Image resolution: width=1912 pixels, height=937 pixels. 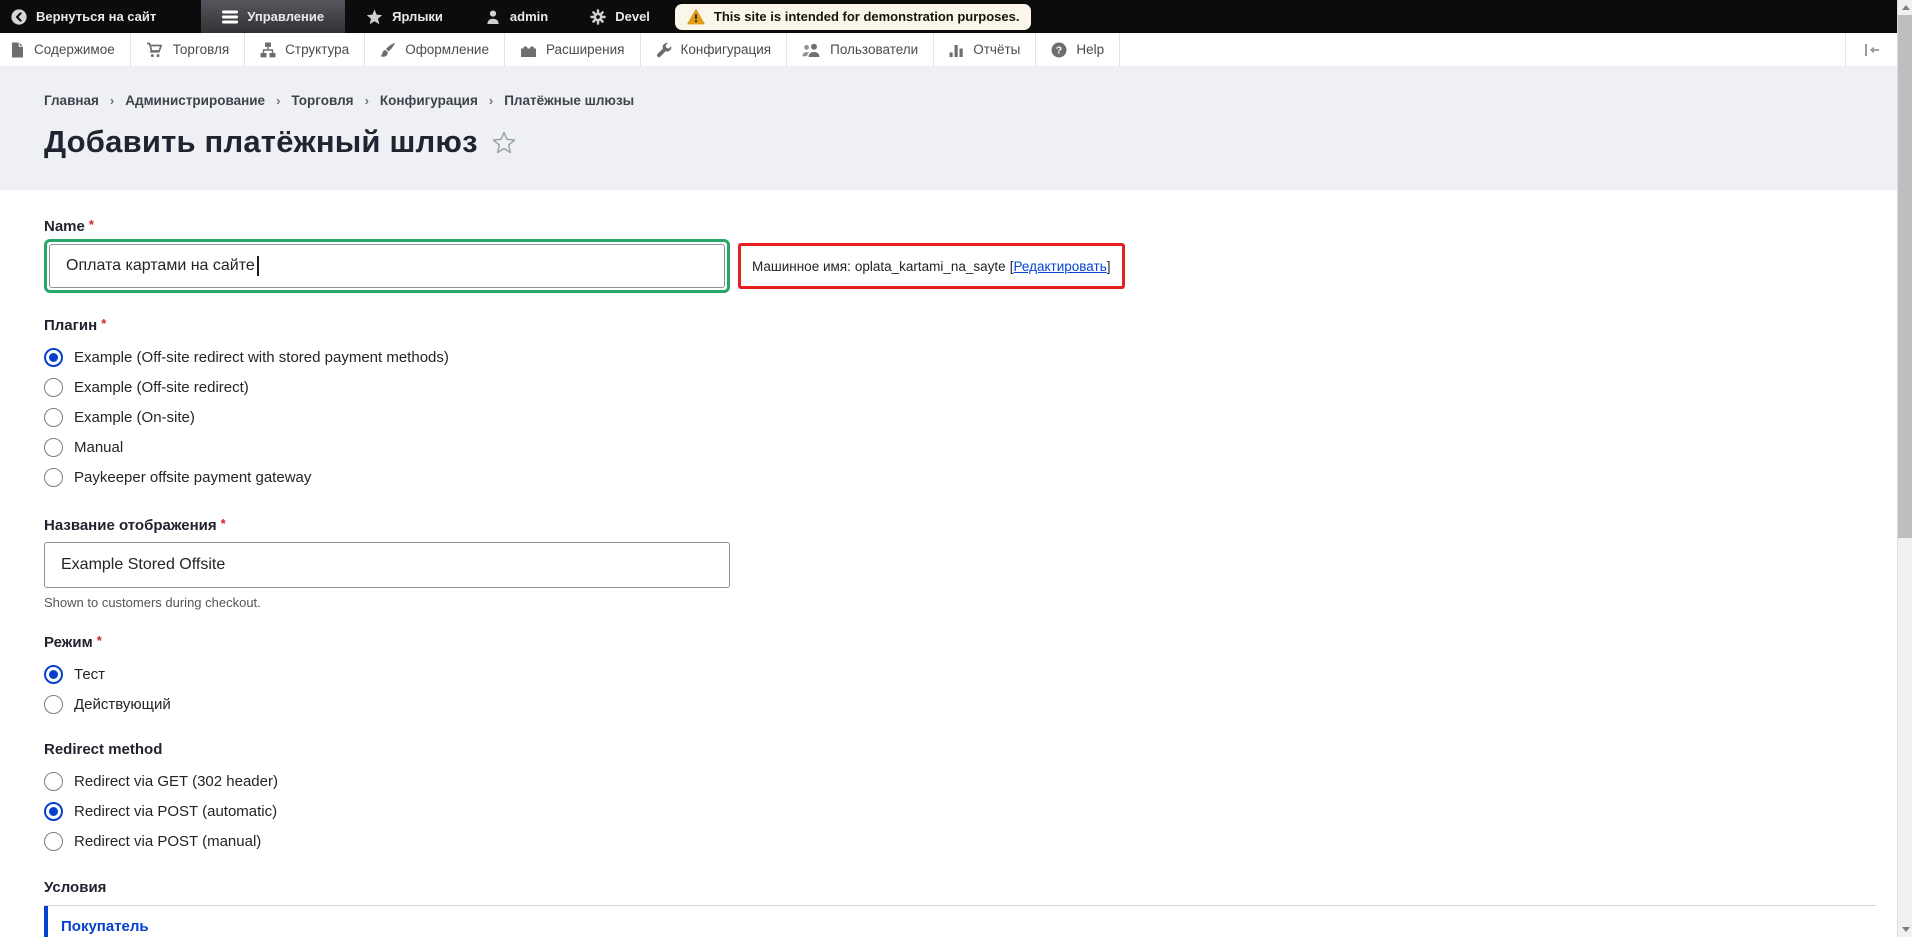 What do you see at coordinates (1905, 929) in the screenshot?
I see `scrollbar-down-arrow` at bounding box center [1905, 929].